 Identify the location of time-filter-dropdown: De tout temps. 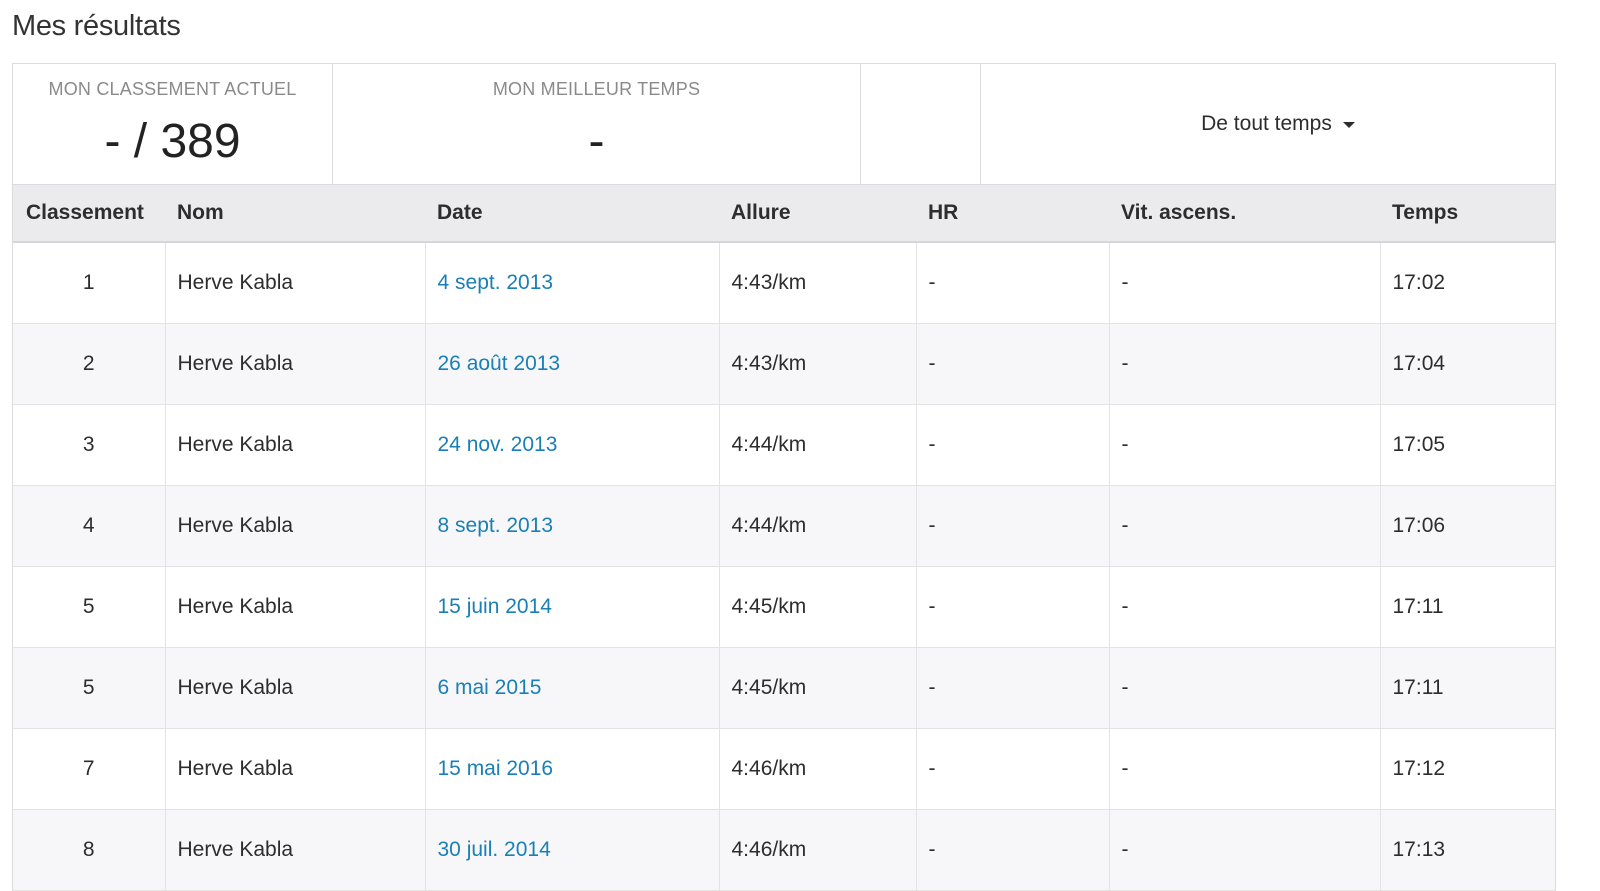
(1278, 124).